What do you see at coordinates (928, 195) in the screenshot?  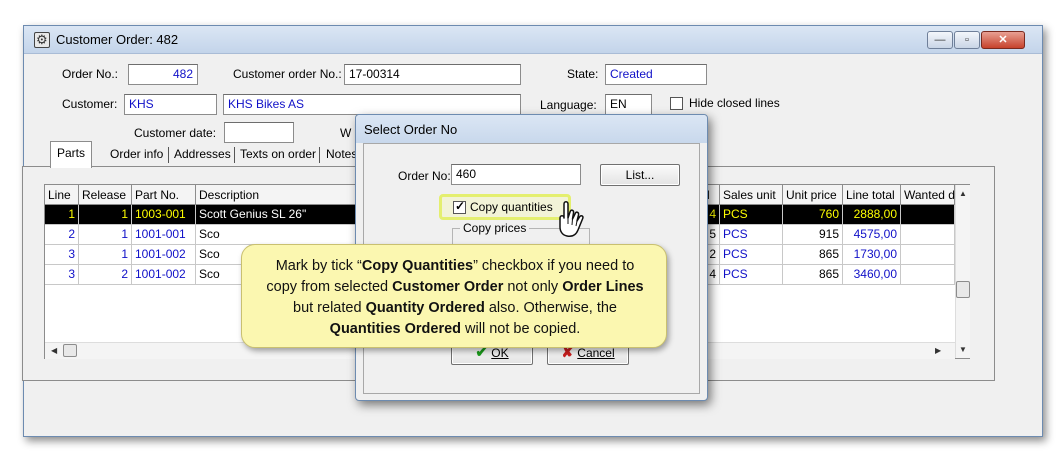 I see `column-header-wanted-delivery: Wanted deliv` at bounding box center [928, 195].